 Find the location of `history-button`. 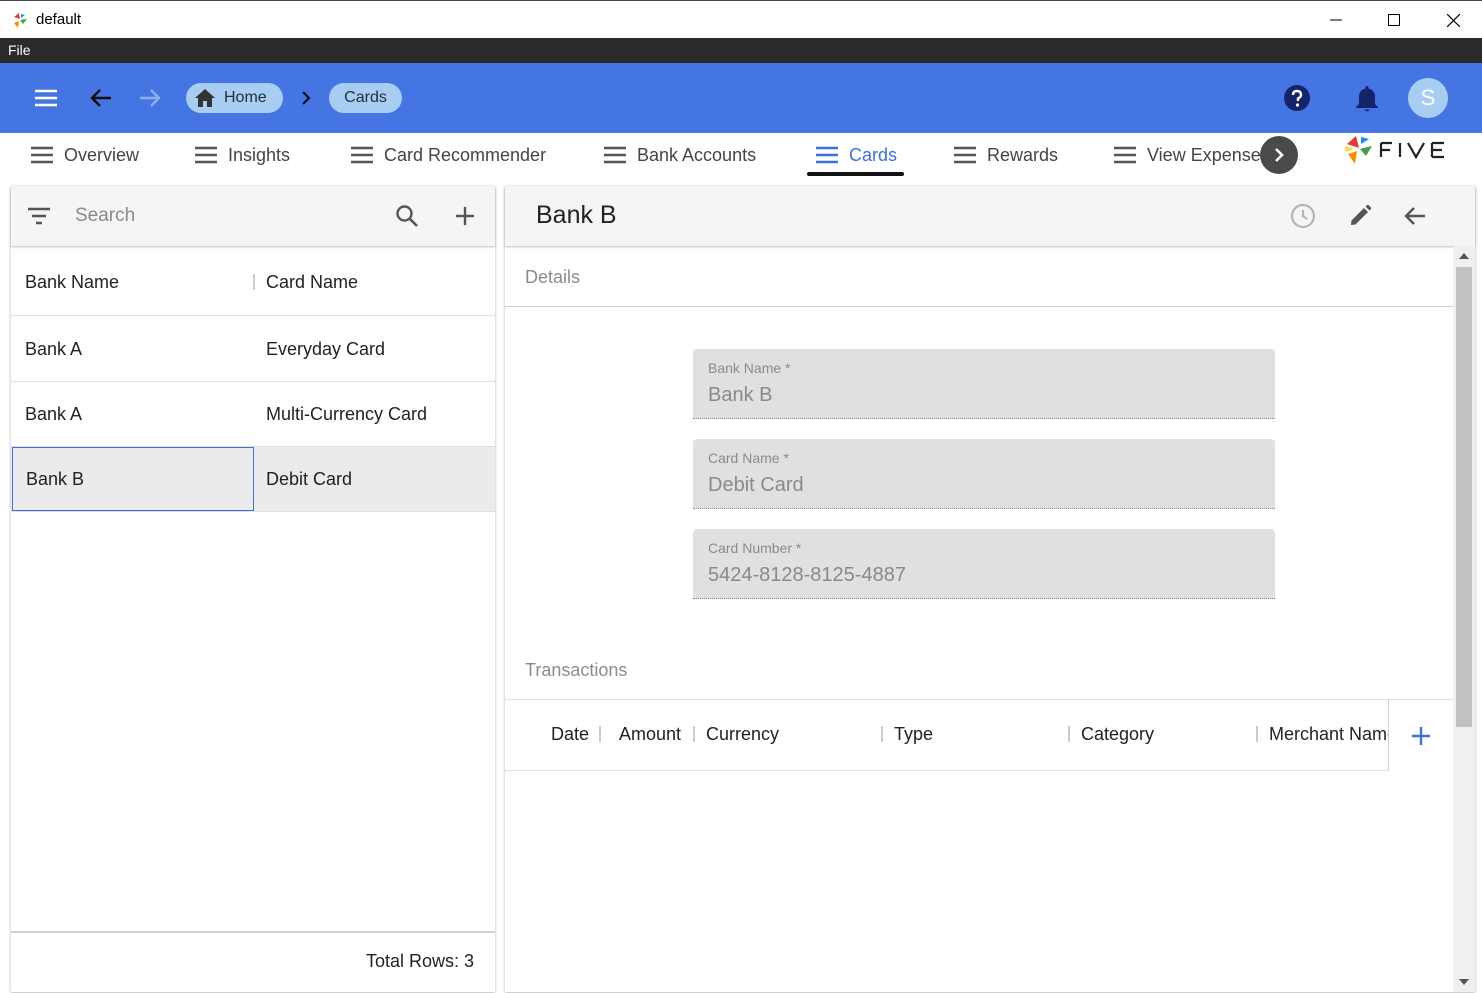

history-button is located at coordinates (1303, 216).